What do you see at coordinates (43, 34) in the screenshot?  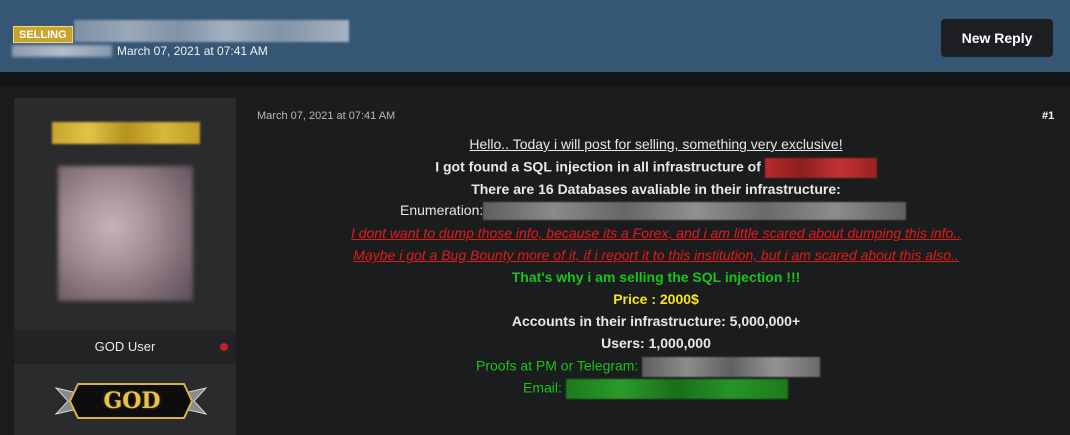 I see `selling-badge: SELLING` at bounding box center [43, 34].